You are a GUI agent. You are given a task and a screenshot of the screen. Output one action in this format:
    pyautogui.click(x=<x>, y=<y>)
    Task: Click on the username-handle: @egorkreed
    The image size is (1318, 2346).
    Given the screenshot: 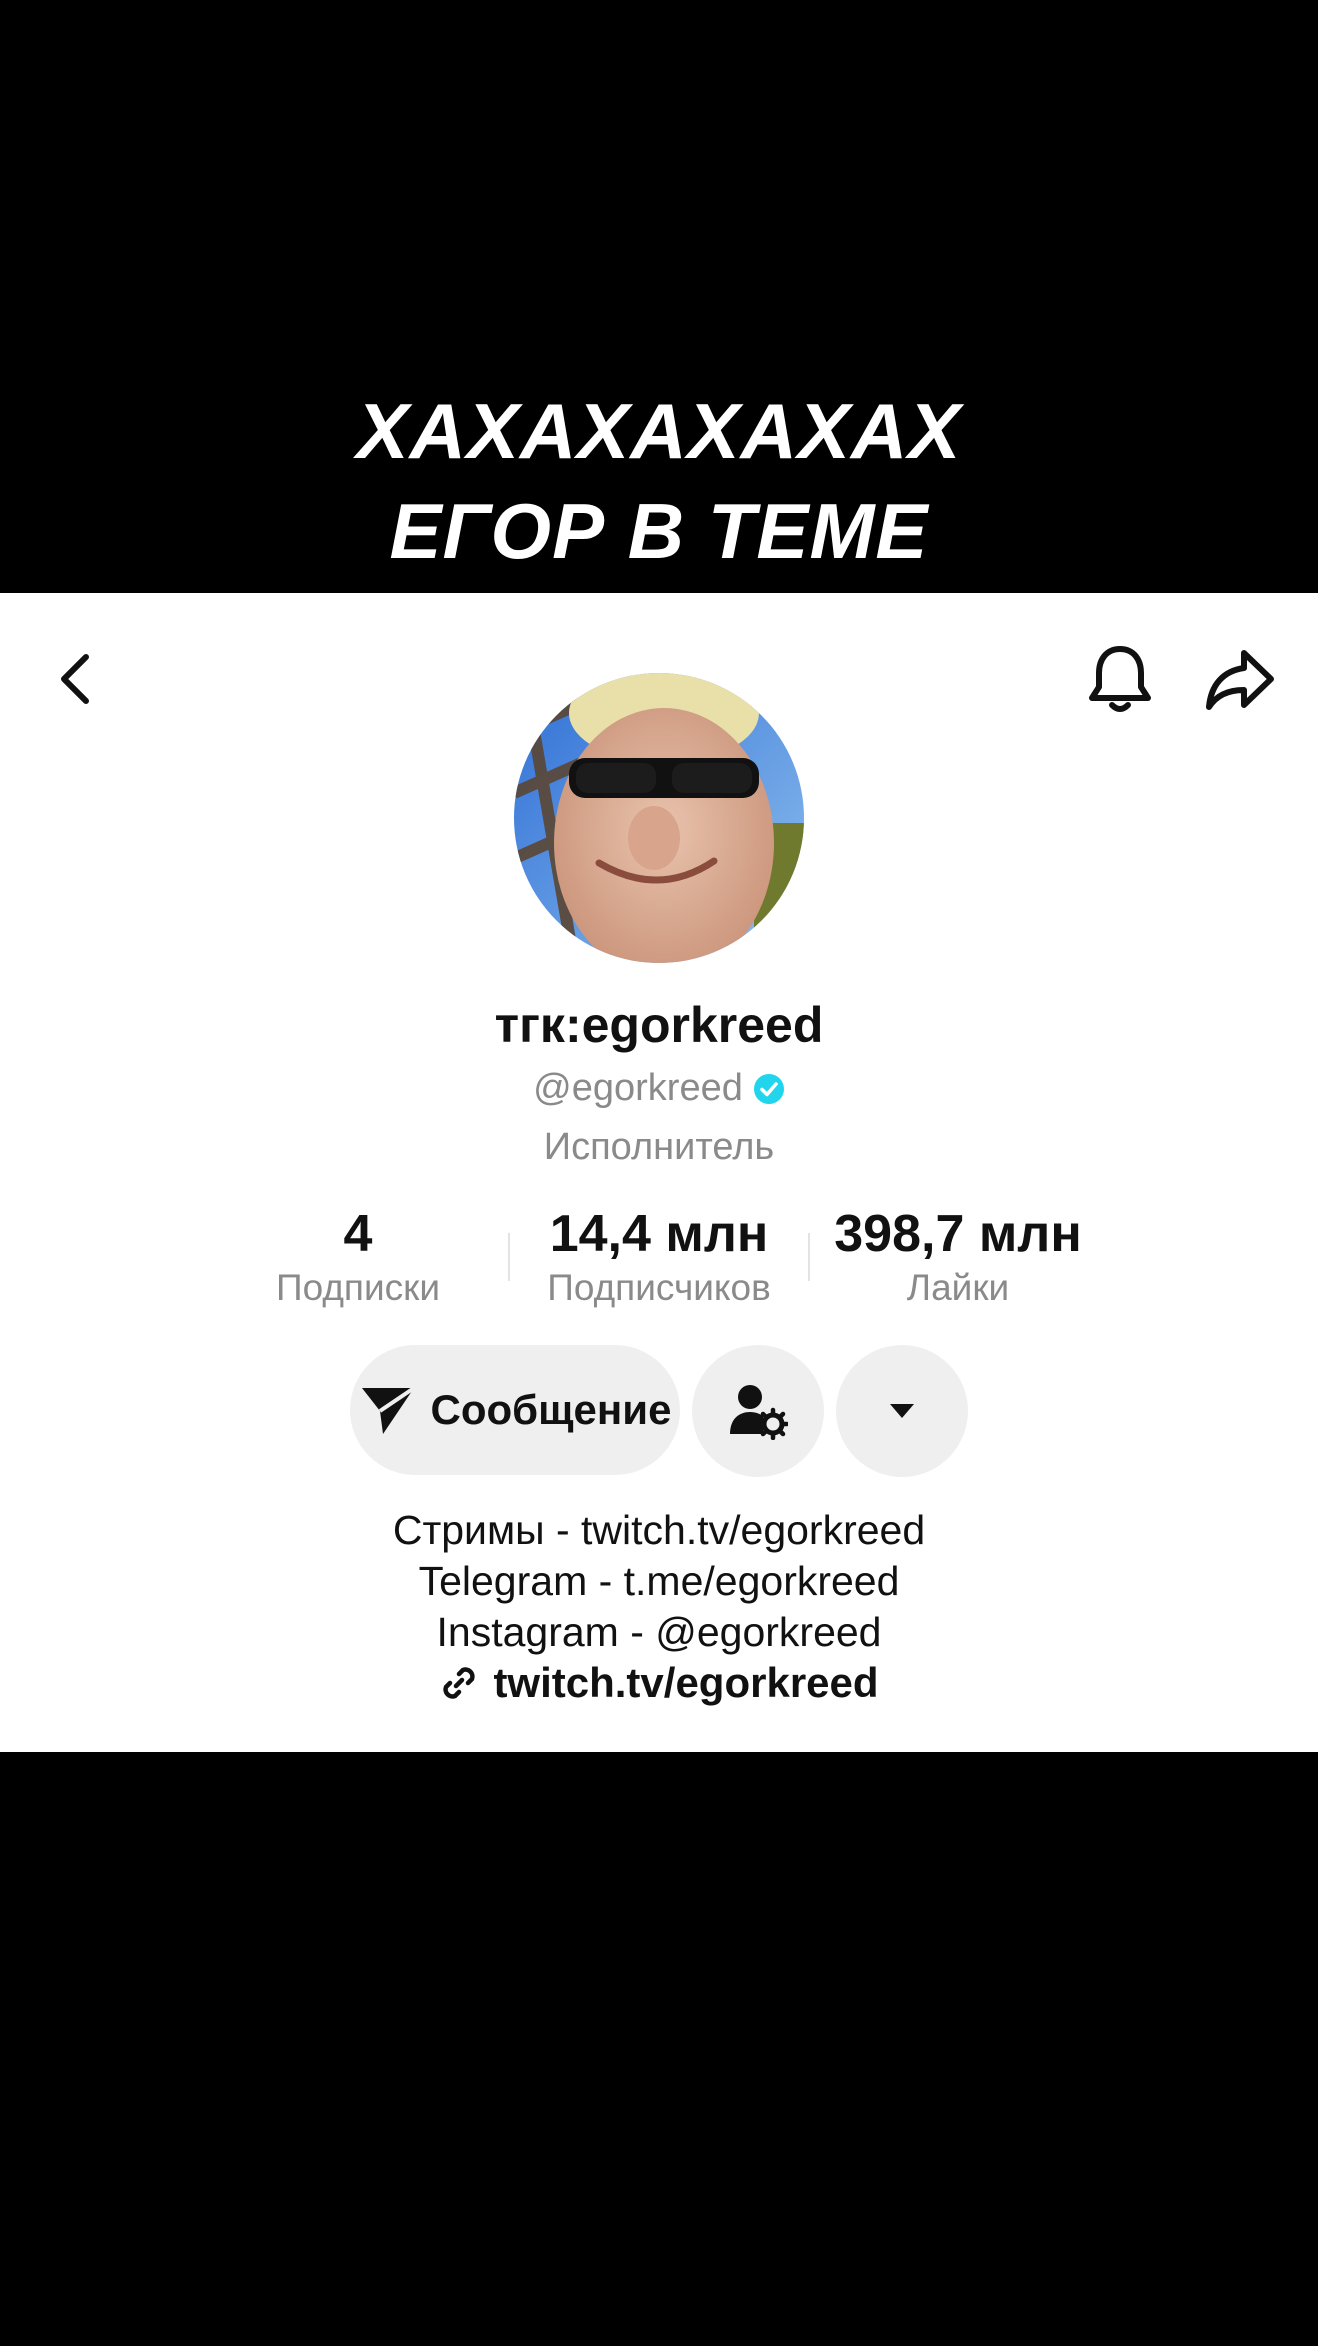 What is the action you would take?
    pyautogui.click(x=638, y=1088)
    